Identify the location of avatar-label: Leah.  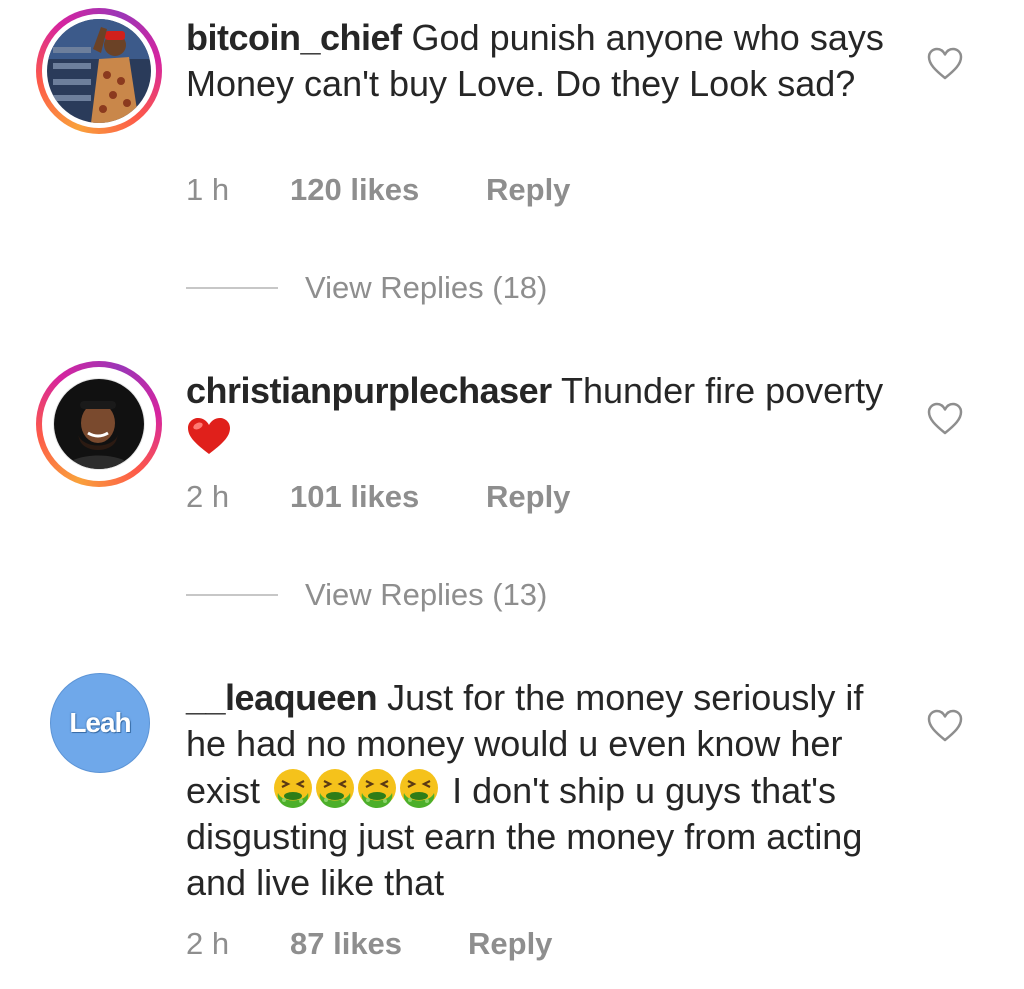
(100, 722).